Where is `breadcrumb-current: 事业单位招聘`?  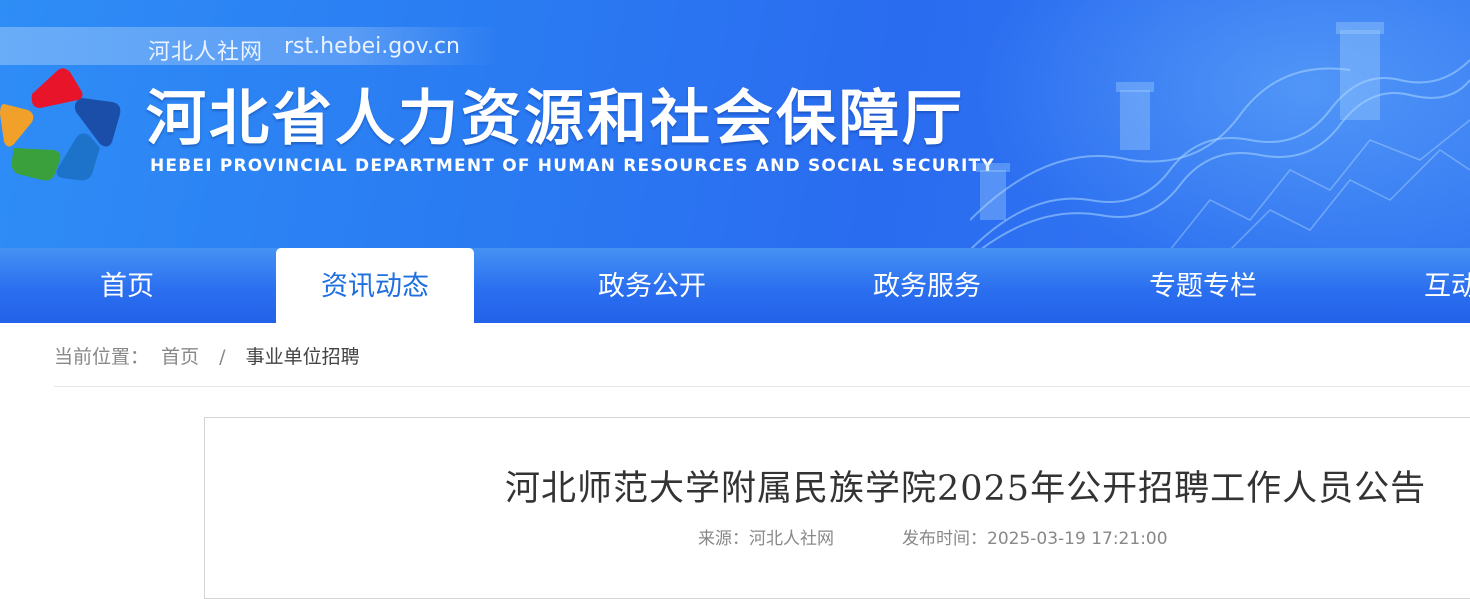 breadcrumb-current: 事业单位招聘 is located at coordinates (303, 357).